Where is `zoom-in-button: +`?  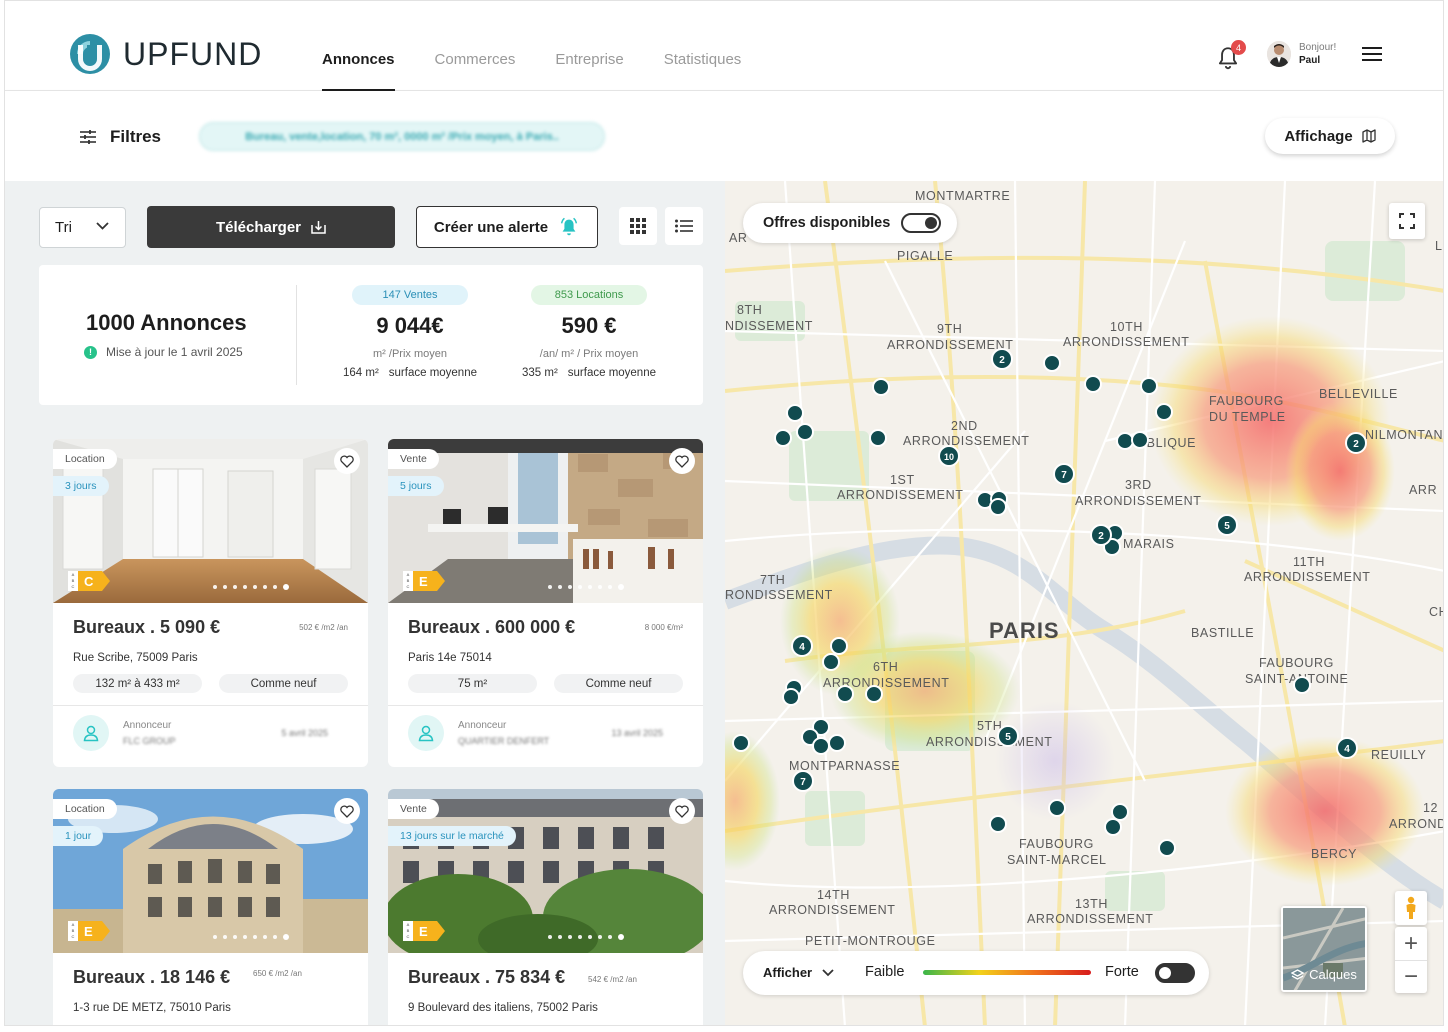
zoom-in-button: + is located at coordinates (1411, 943).